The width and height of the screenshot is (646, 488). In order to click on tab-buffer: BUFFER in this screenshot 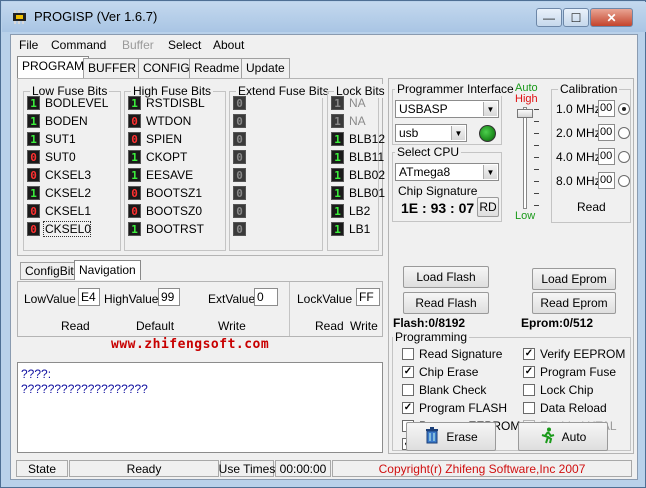, I will do `click(112, 68)`.